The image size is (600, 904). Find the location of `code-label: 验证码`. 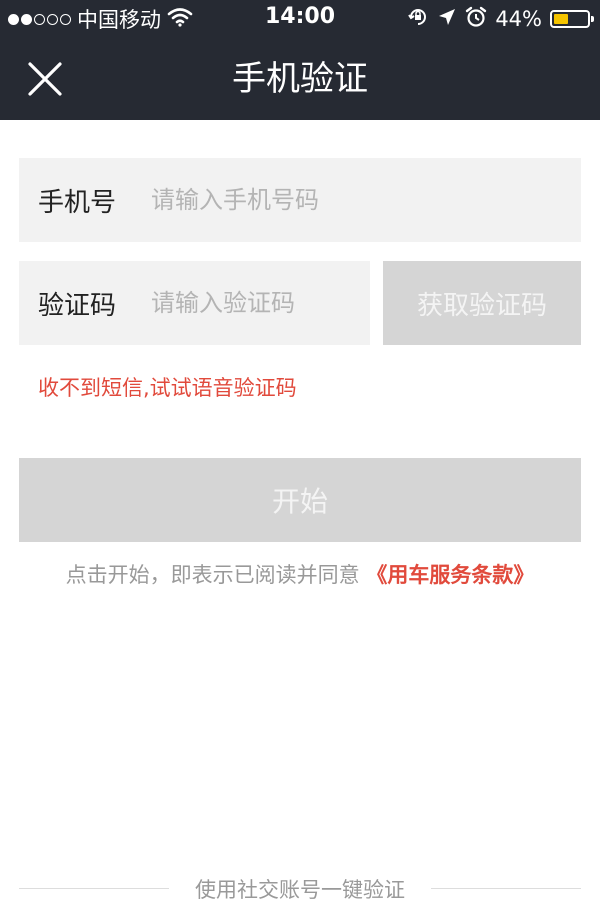

code-label: 验证码 is located at coordinates (77, 305).